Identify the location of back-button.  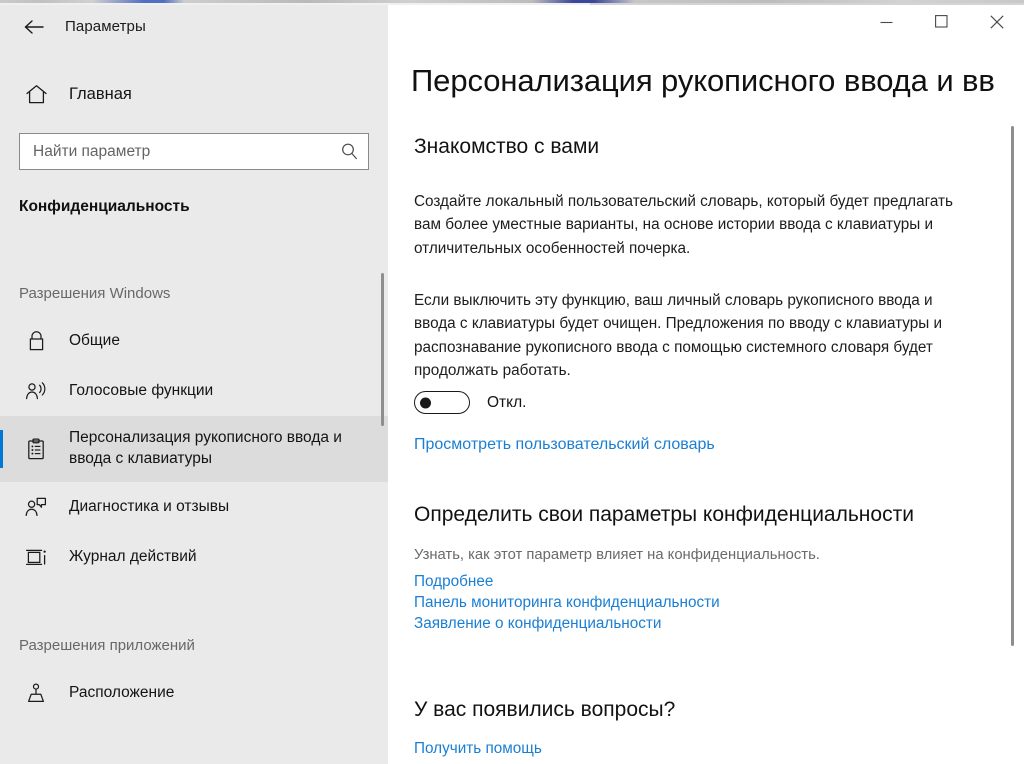
(34, 27).